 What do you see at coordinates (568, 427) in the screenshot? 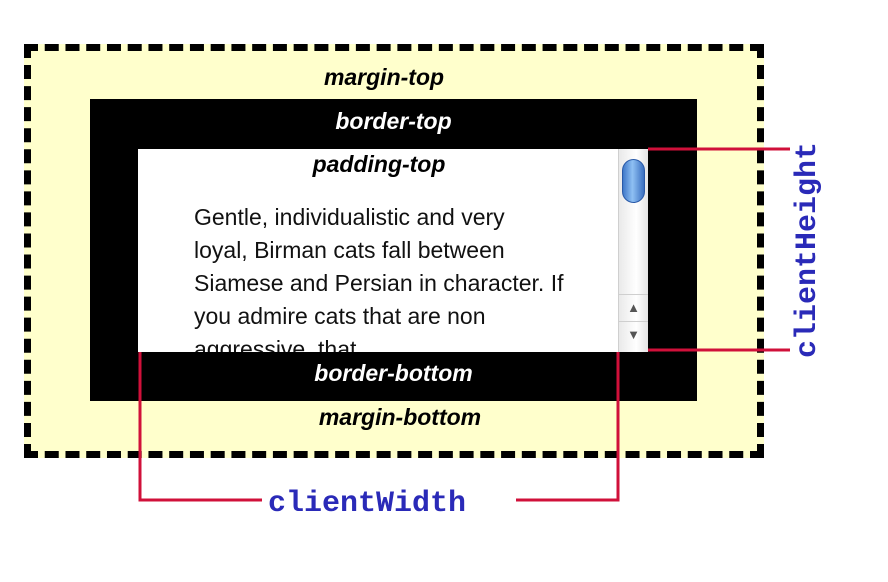
I see `client-width-bracket-right` at bounding box center [568, 427].